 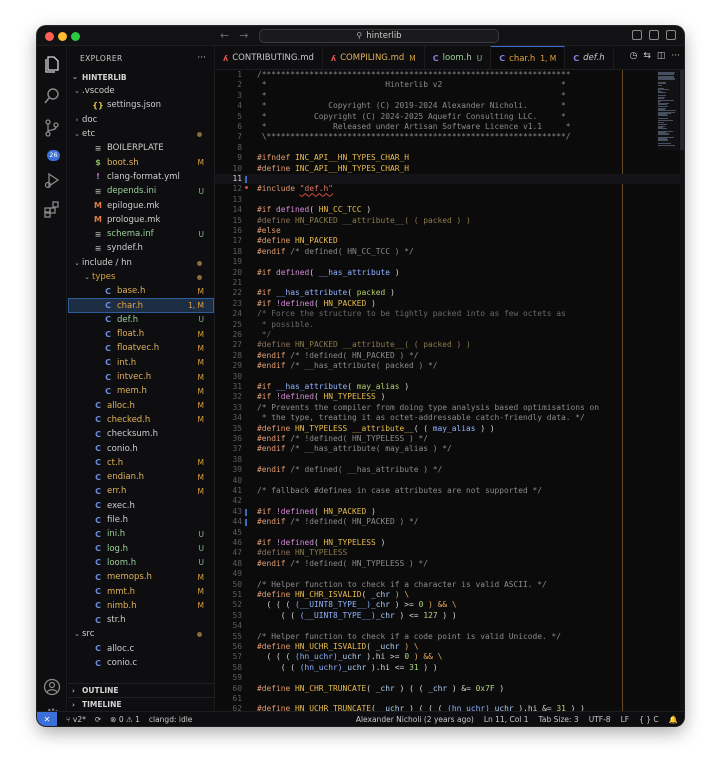 I want to click on source-control-icon, so click(x=52, y=128).